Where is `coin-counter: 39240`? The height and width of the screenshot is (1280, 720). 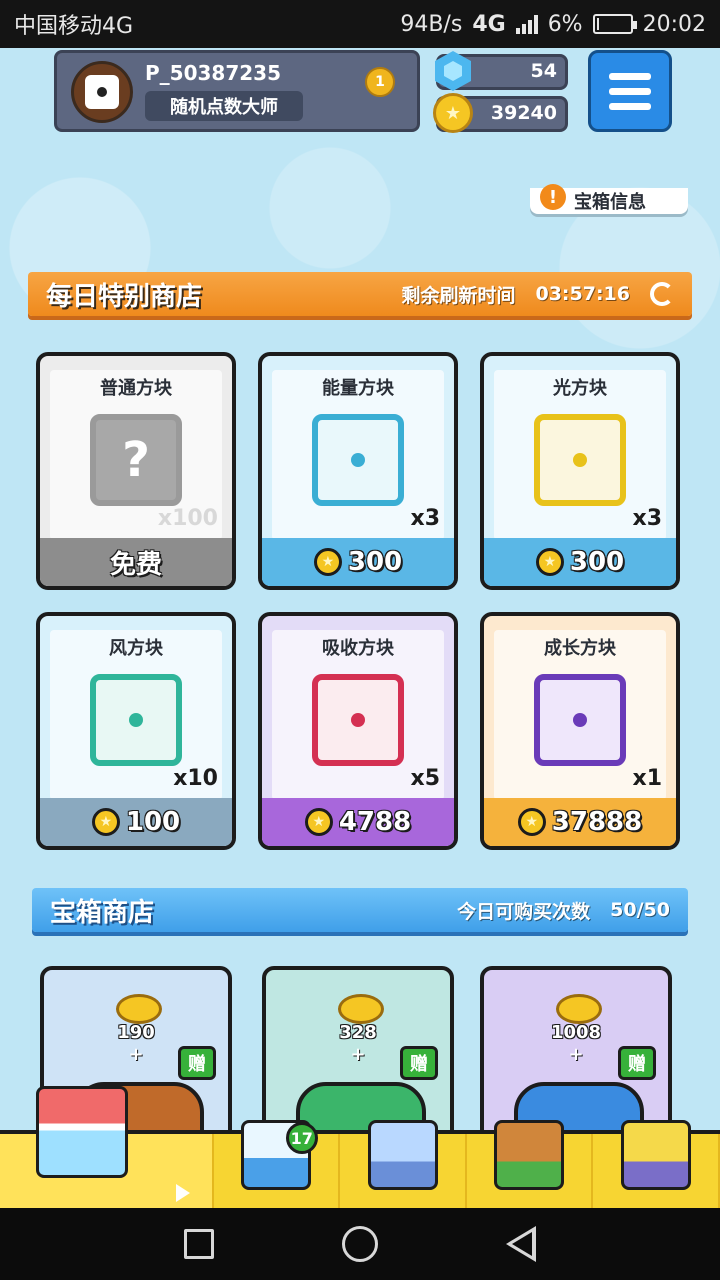 coin-counter: 39240 is located at coordinates (500, 113).